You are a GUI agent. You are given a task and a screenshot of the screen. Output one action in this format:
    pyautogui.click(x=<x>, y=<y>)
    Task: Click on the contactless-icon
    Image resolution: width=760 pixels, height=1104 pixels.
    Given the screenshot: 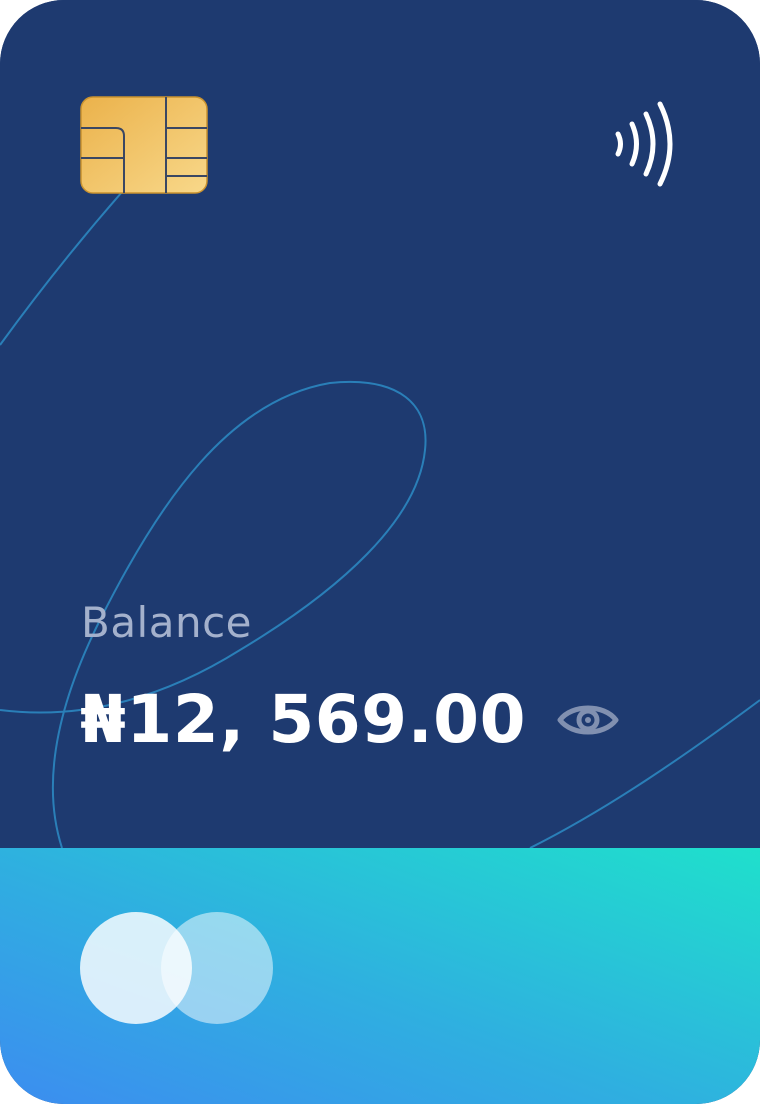 What is the action you would take?
    pyautogui.click(x=644, y=144)
    